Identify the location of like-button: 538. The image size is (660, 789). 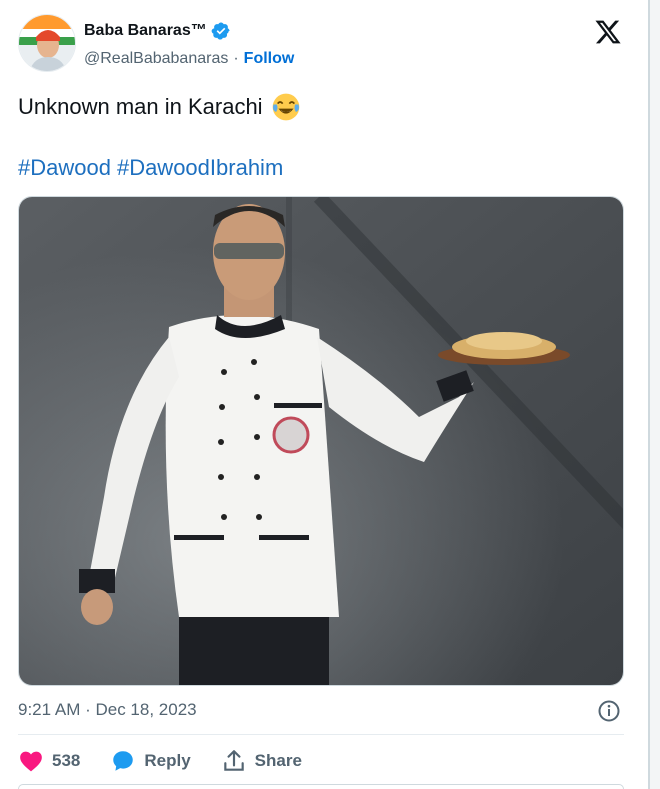
(49, 761).